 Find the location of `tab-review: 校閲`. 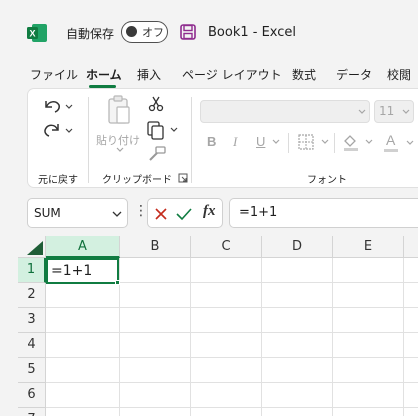

tab-review: 校閲 is located at coordinates (399, 74).